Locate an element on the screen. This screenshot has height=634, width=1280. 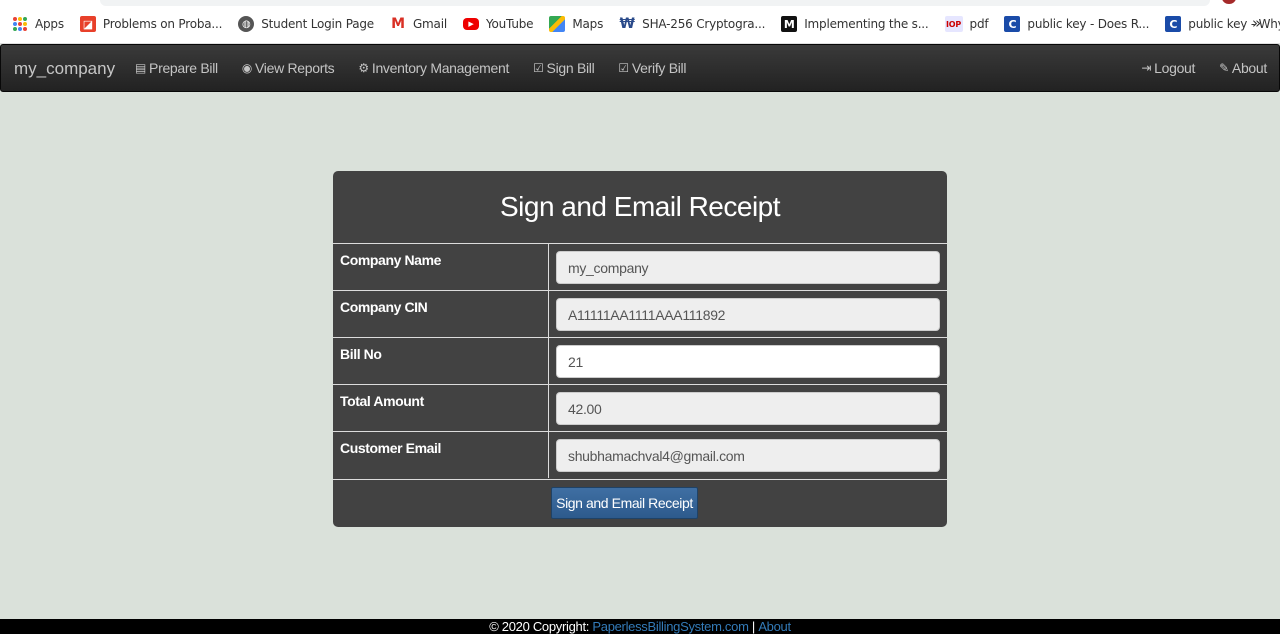
bookmark-label: Maps is located at coordinates (588, 24).